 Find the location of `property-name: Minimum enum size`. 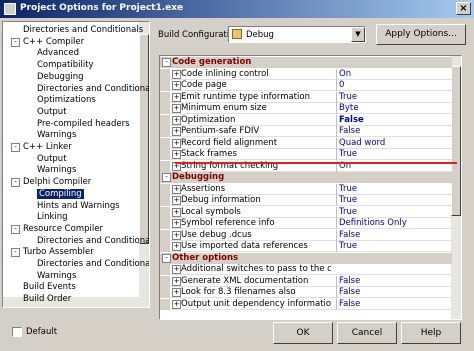

property-name: Minimum enum size is located at coordinates (224, 108).